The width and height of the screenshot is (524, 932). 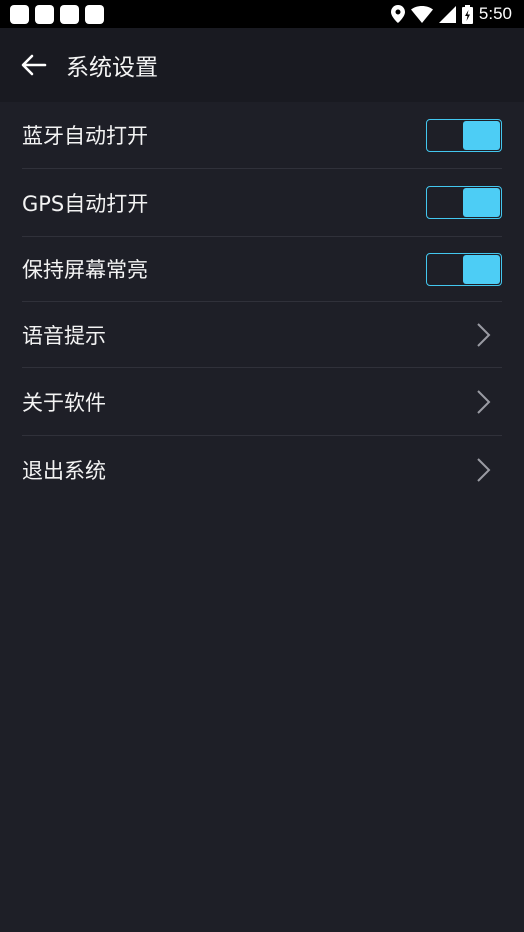 I want to click on signal-icon, so click(x=447, y=14).